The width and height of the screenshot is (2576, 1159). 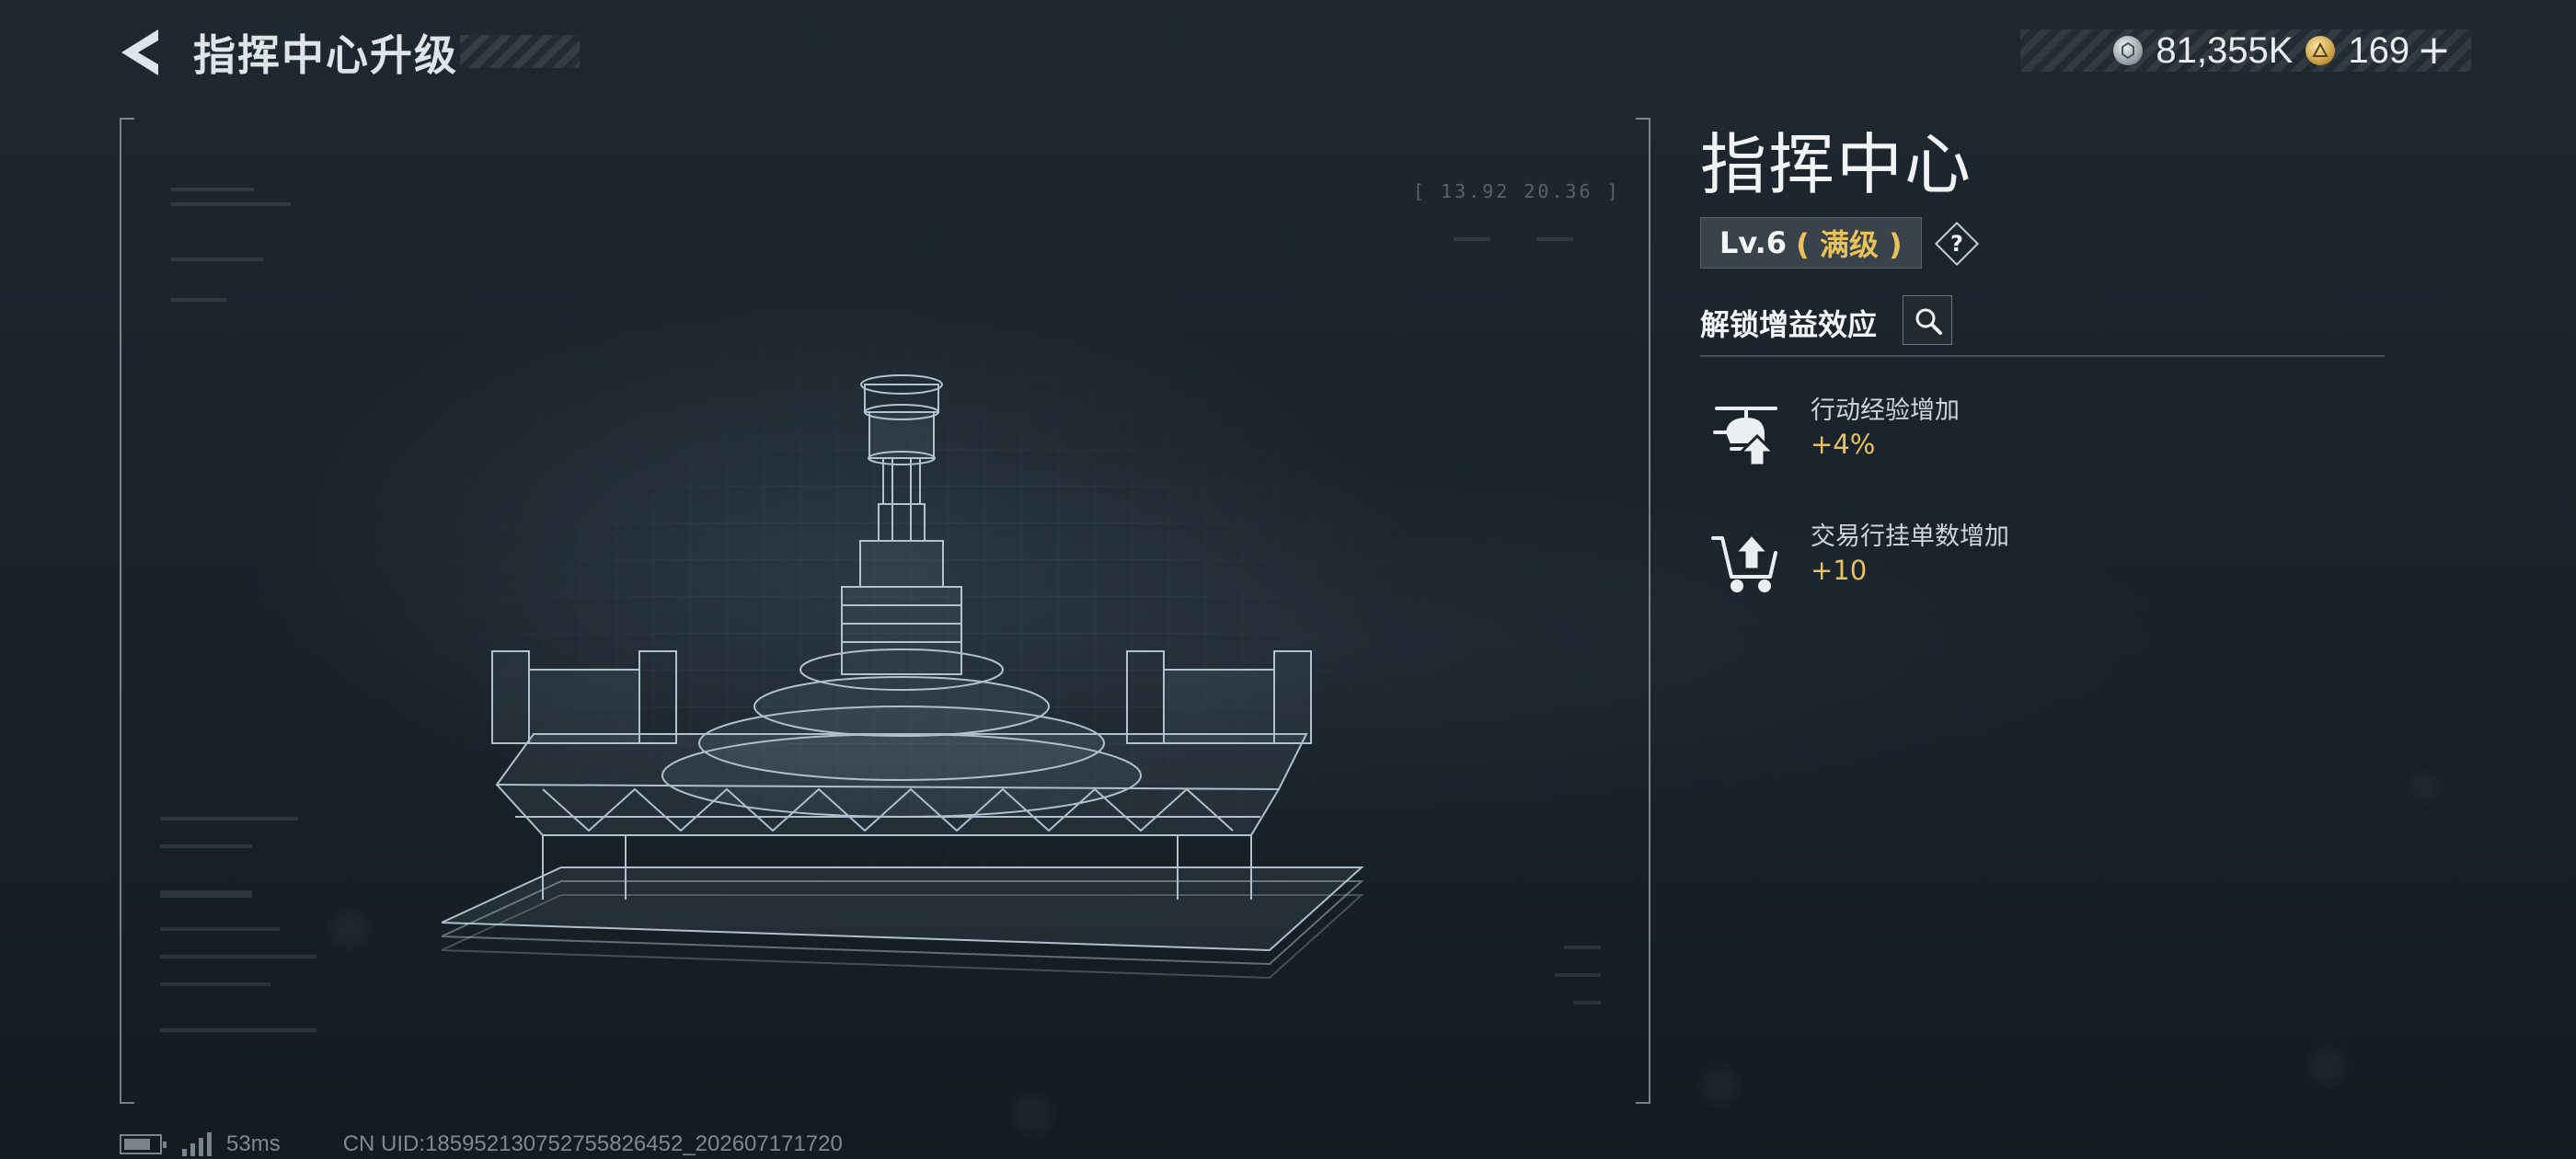 I want to click on viewer-frame-right, so click(x=1643, y=611).